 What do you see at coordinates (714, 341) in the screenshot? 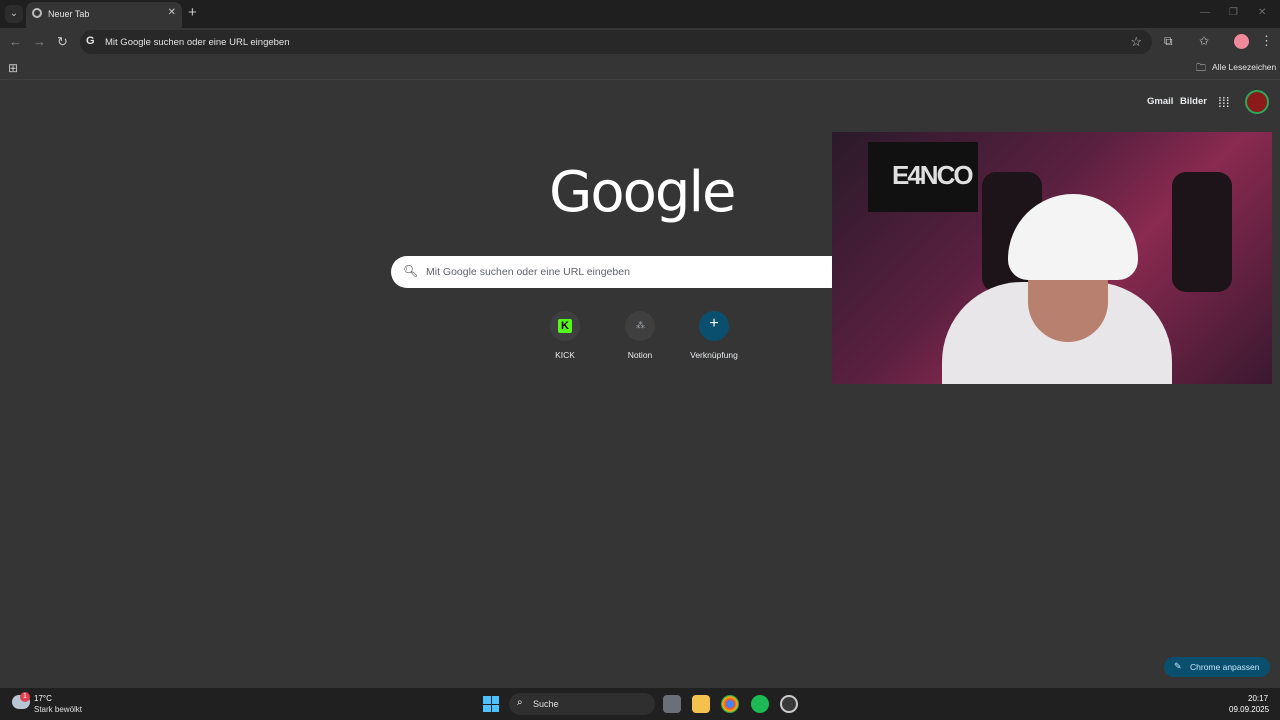
I see `shortcut-add: + Verknüpfung` at bounding box center [714, 341].